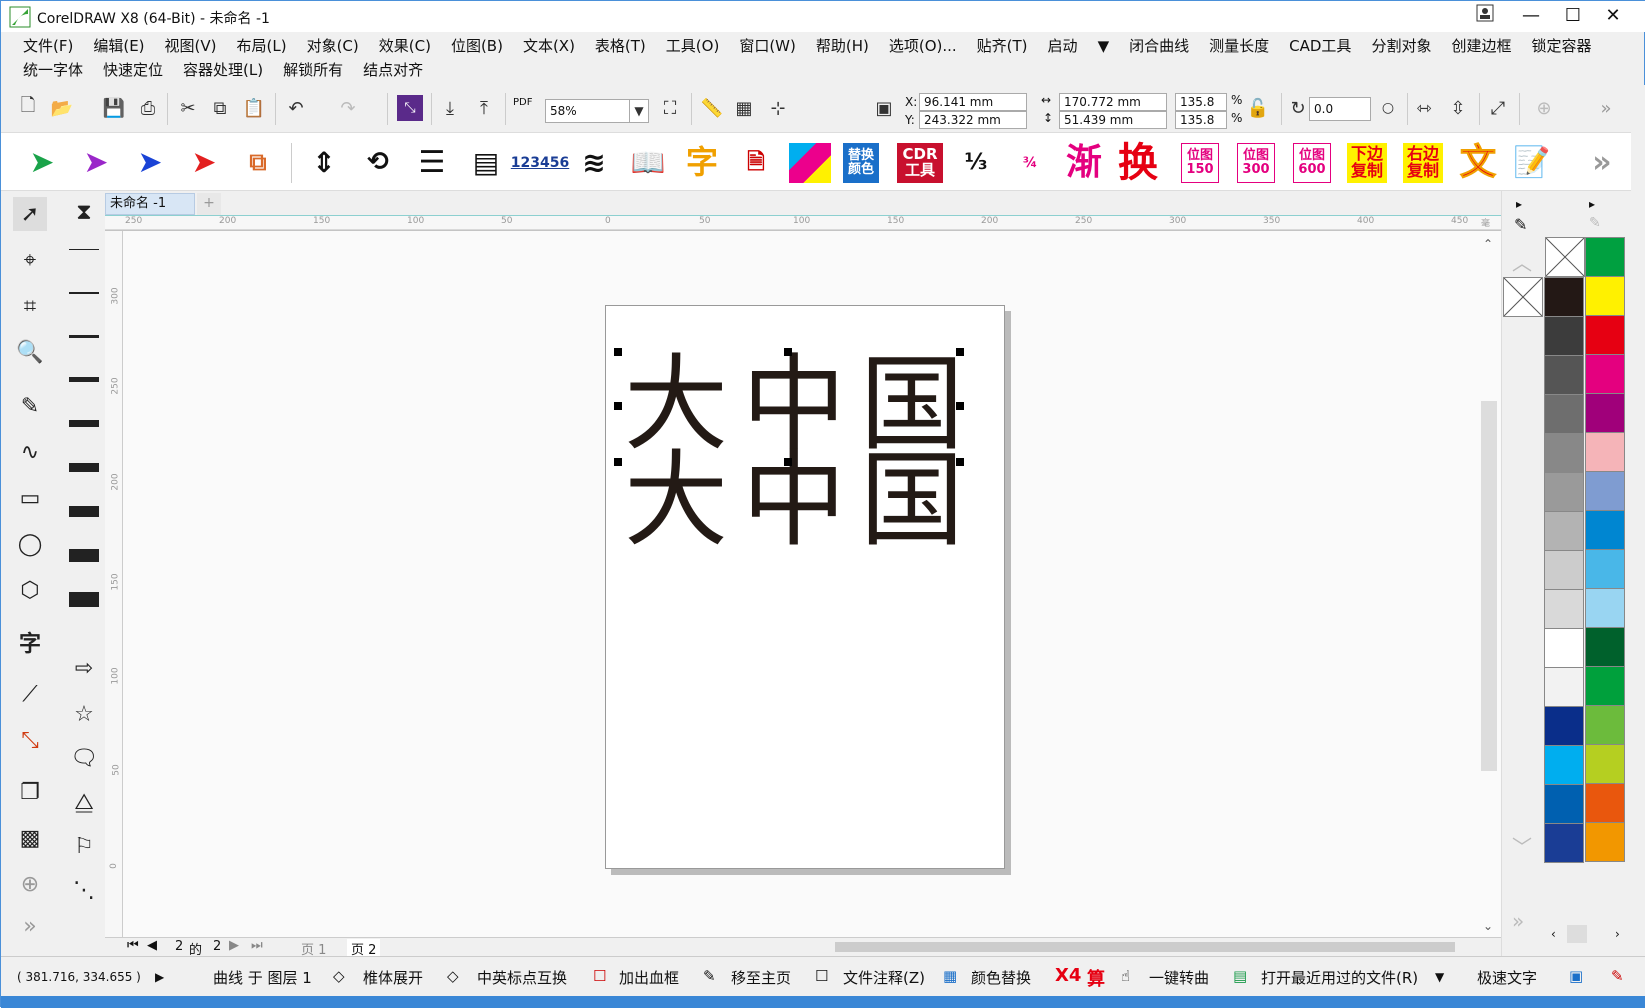 The image size is (1645, 1008). Describe the element at coordinates (114, 584) in the screenshot. I see `vertical-ruler: 300 250 200 150 100 50 0` at that location.